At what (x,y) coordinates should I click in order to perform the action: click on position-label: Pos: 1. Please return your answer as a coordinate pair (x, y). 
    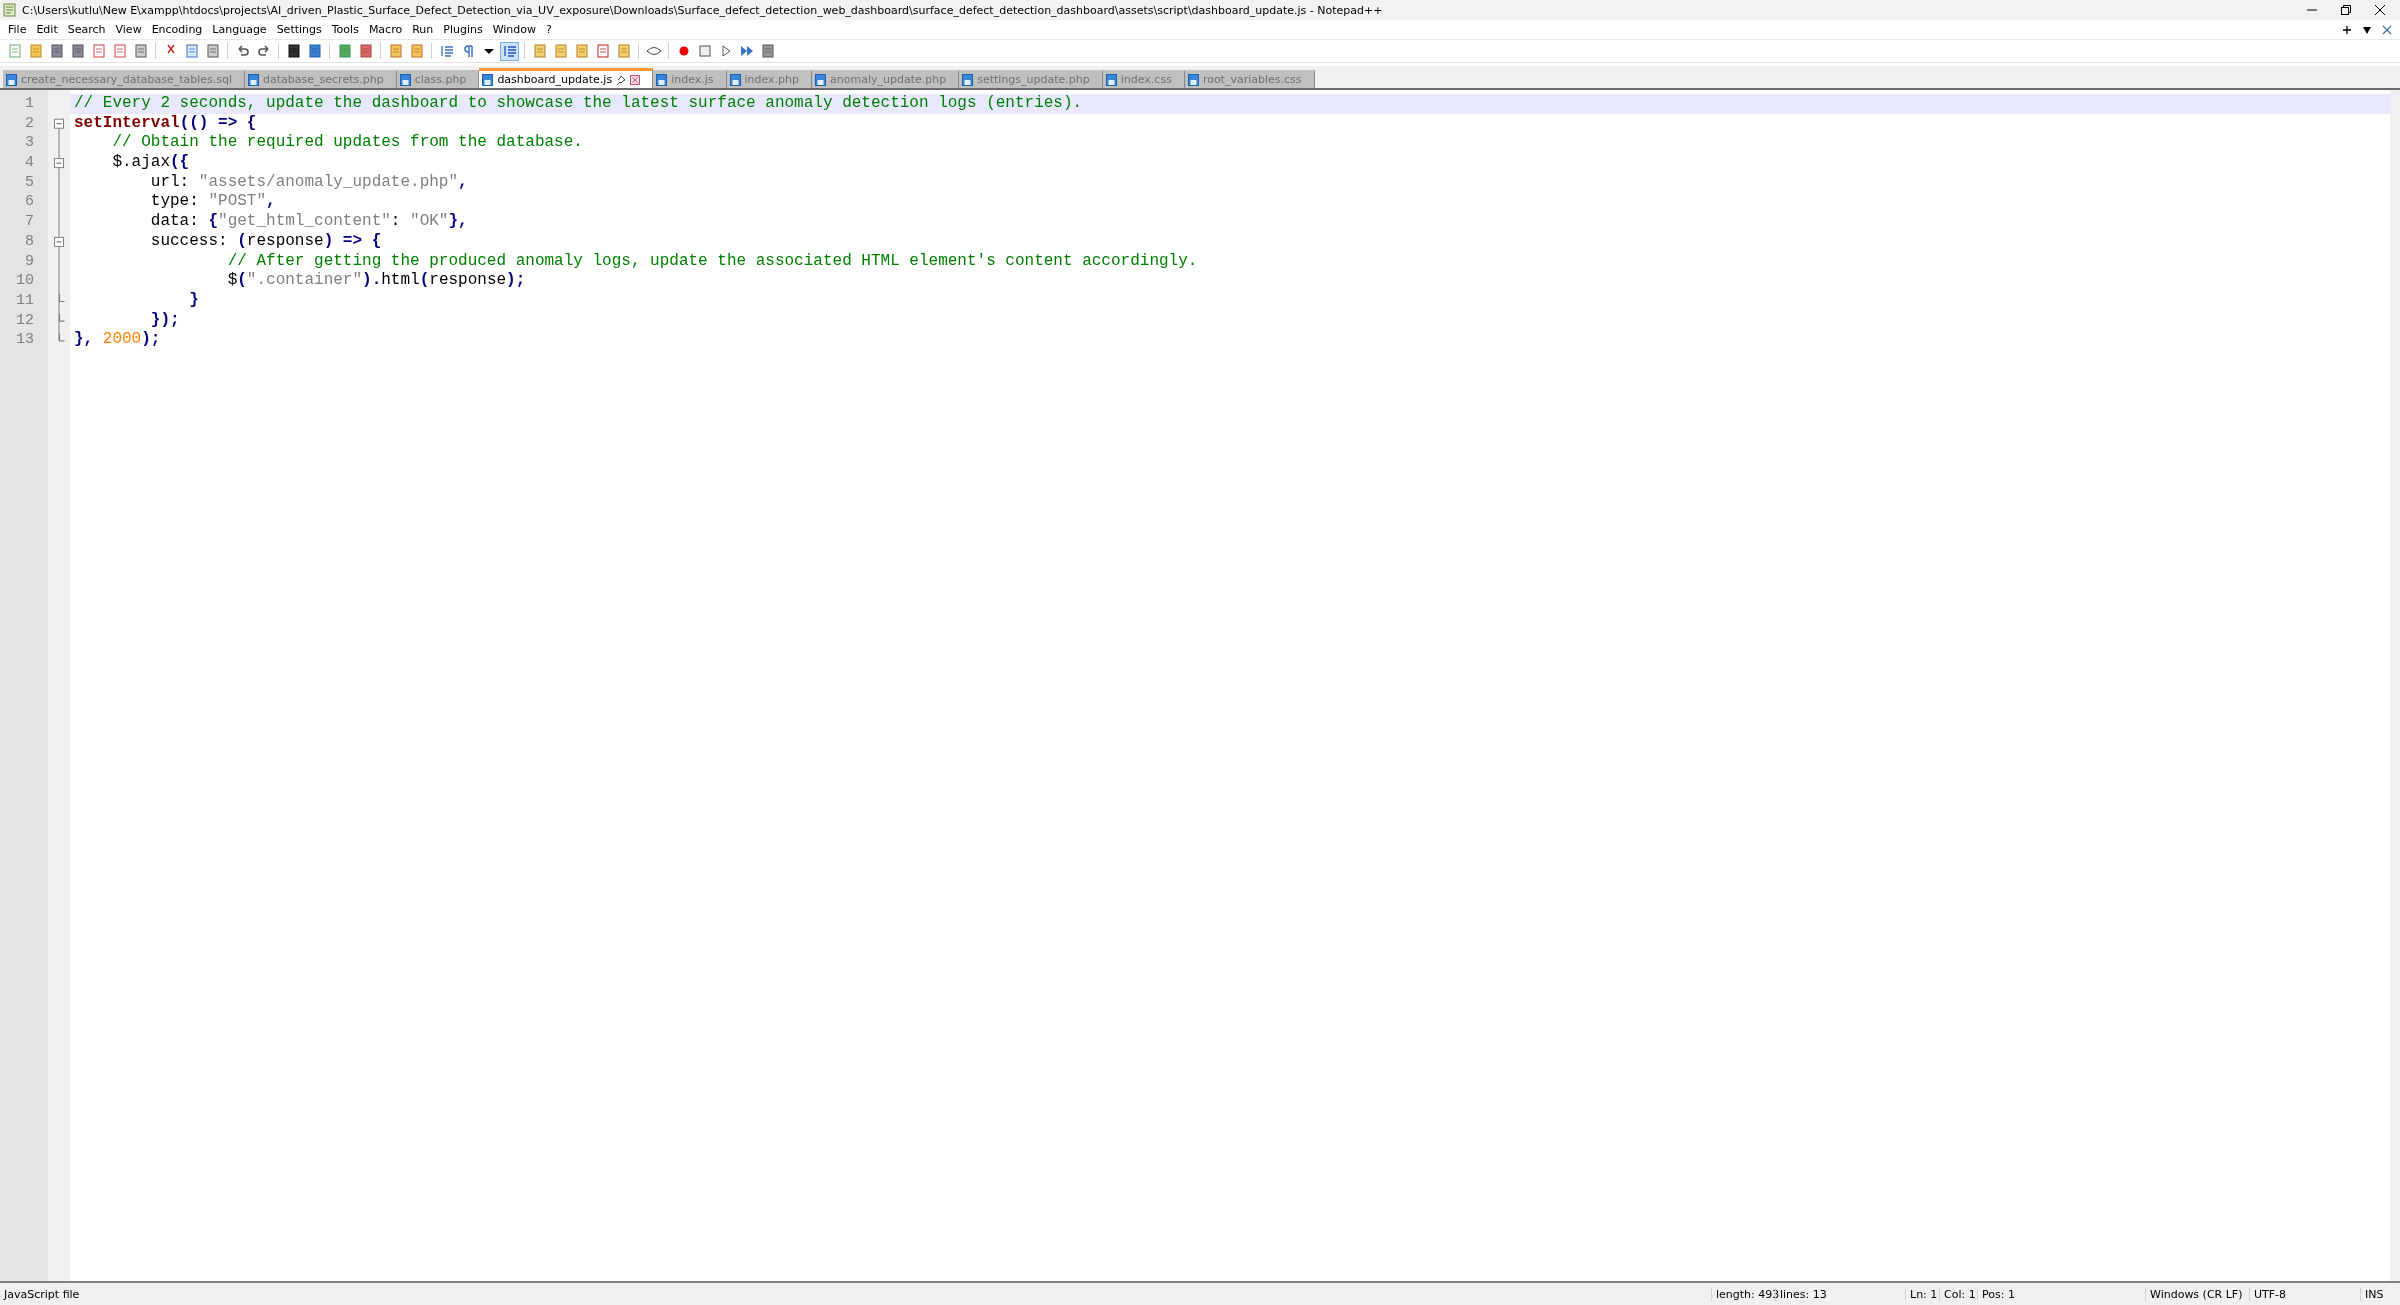
    Looking at the image, I should click on (2061, 1294).